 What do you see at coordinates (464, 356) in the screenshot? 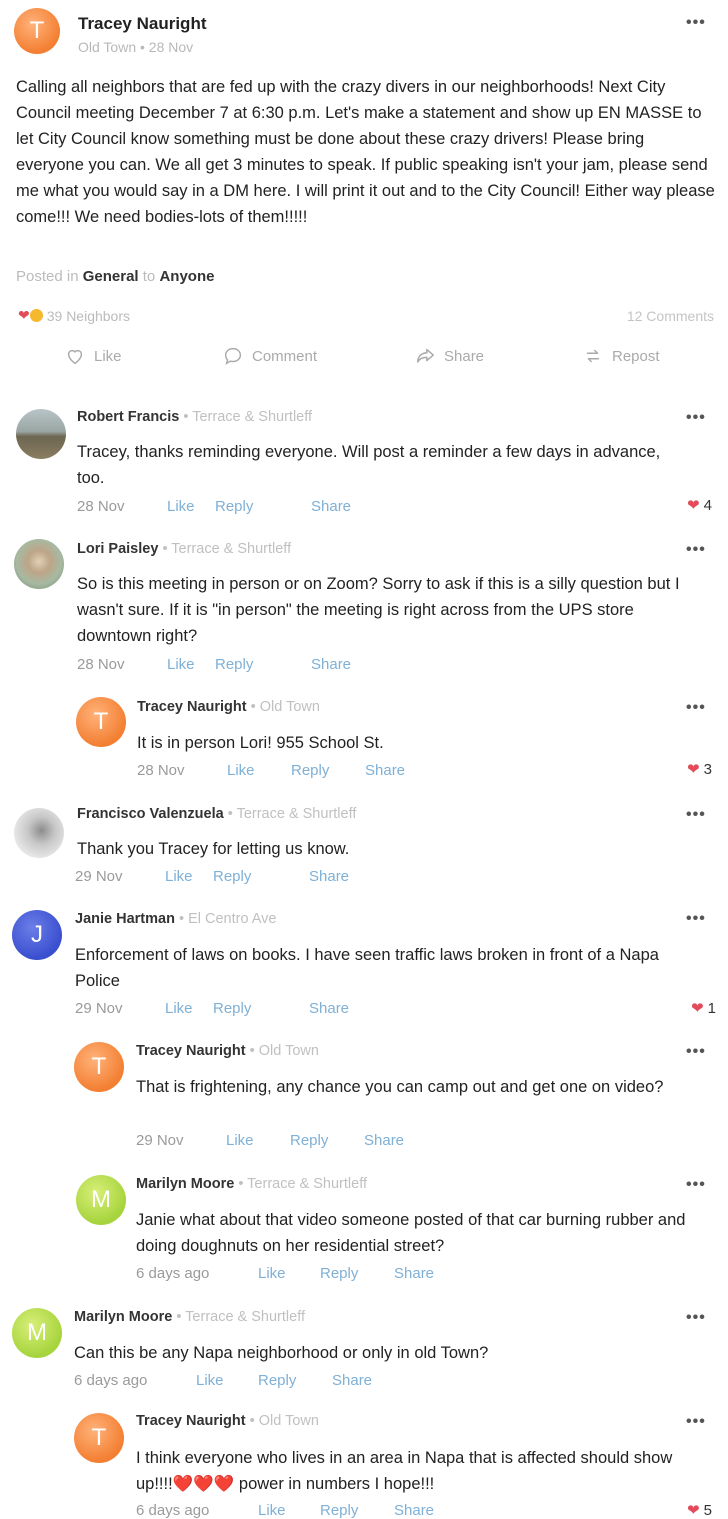
I see `share-label: Share` at bounding box center [464, 356].